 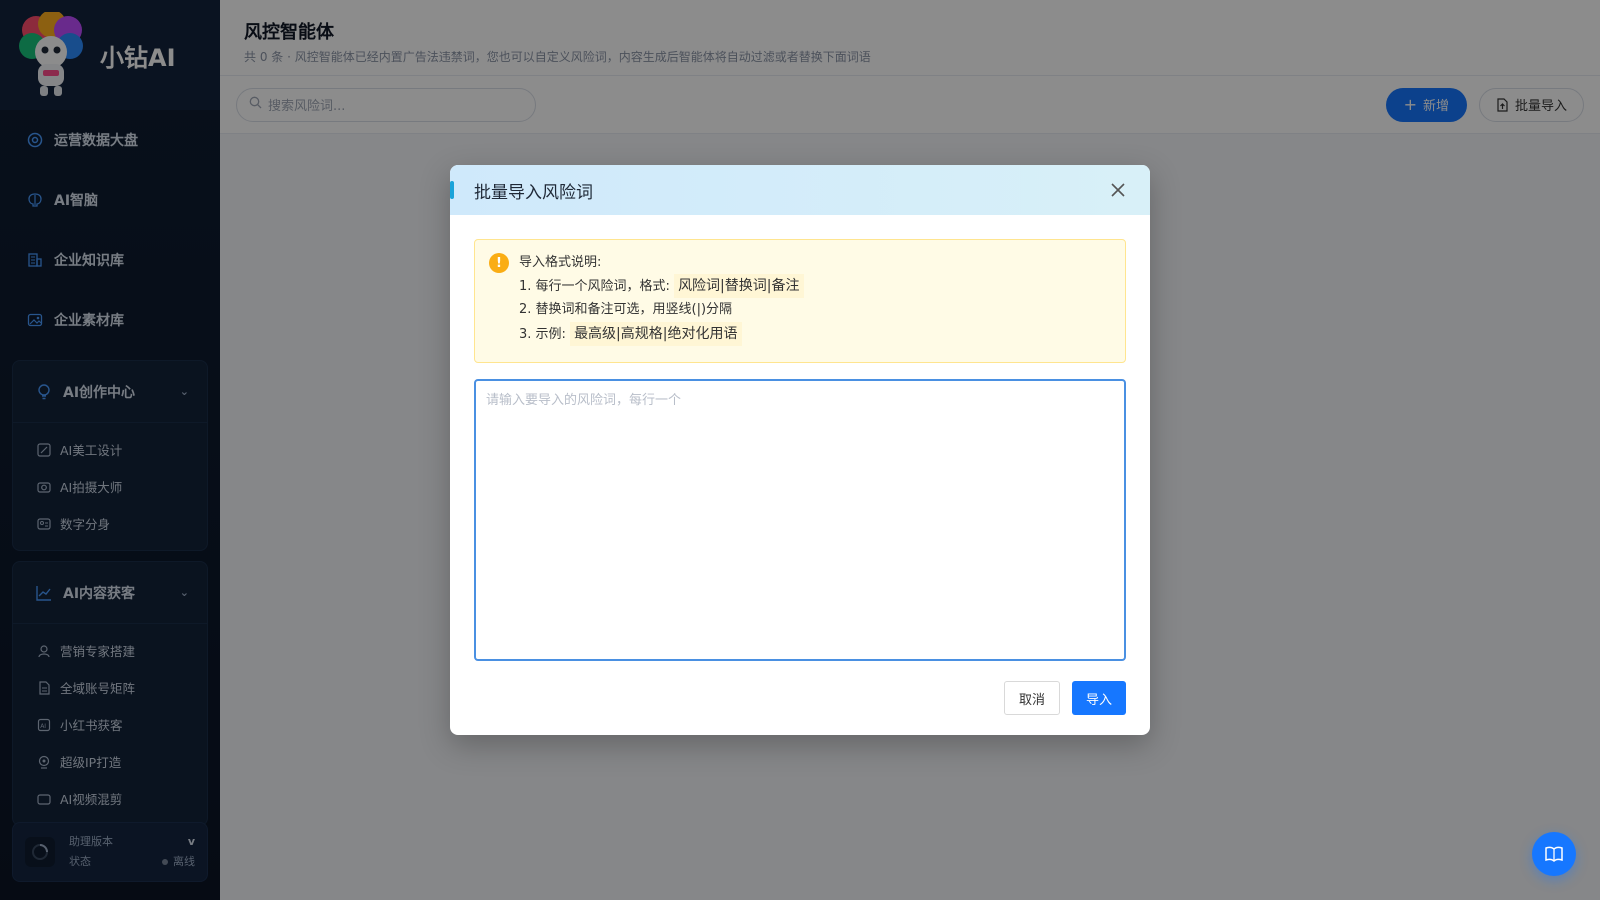 What do you see at coordinates (499, 263) in the screenshot?
I see `warning-icon: !` at bounding box center [499, 263].